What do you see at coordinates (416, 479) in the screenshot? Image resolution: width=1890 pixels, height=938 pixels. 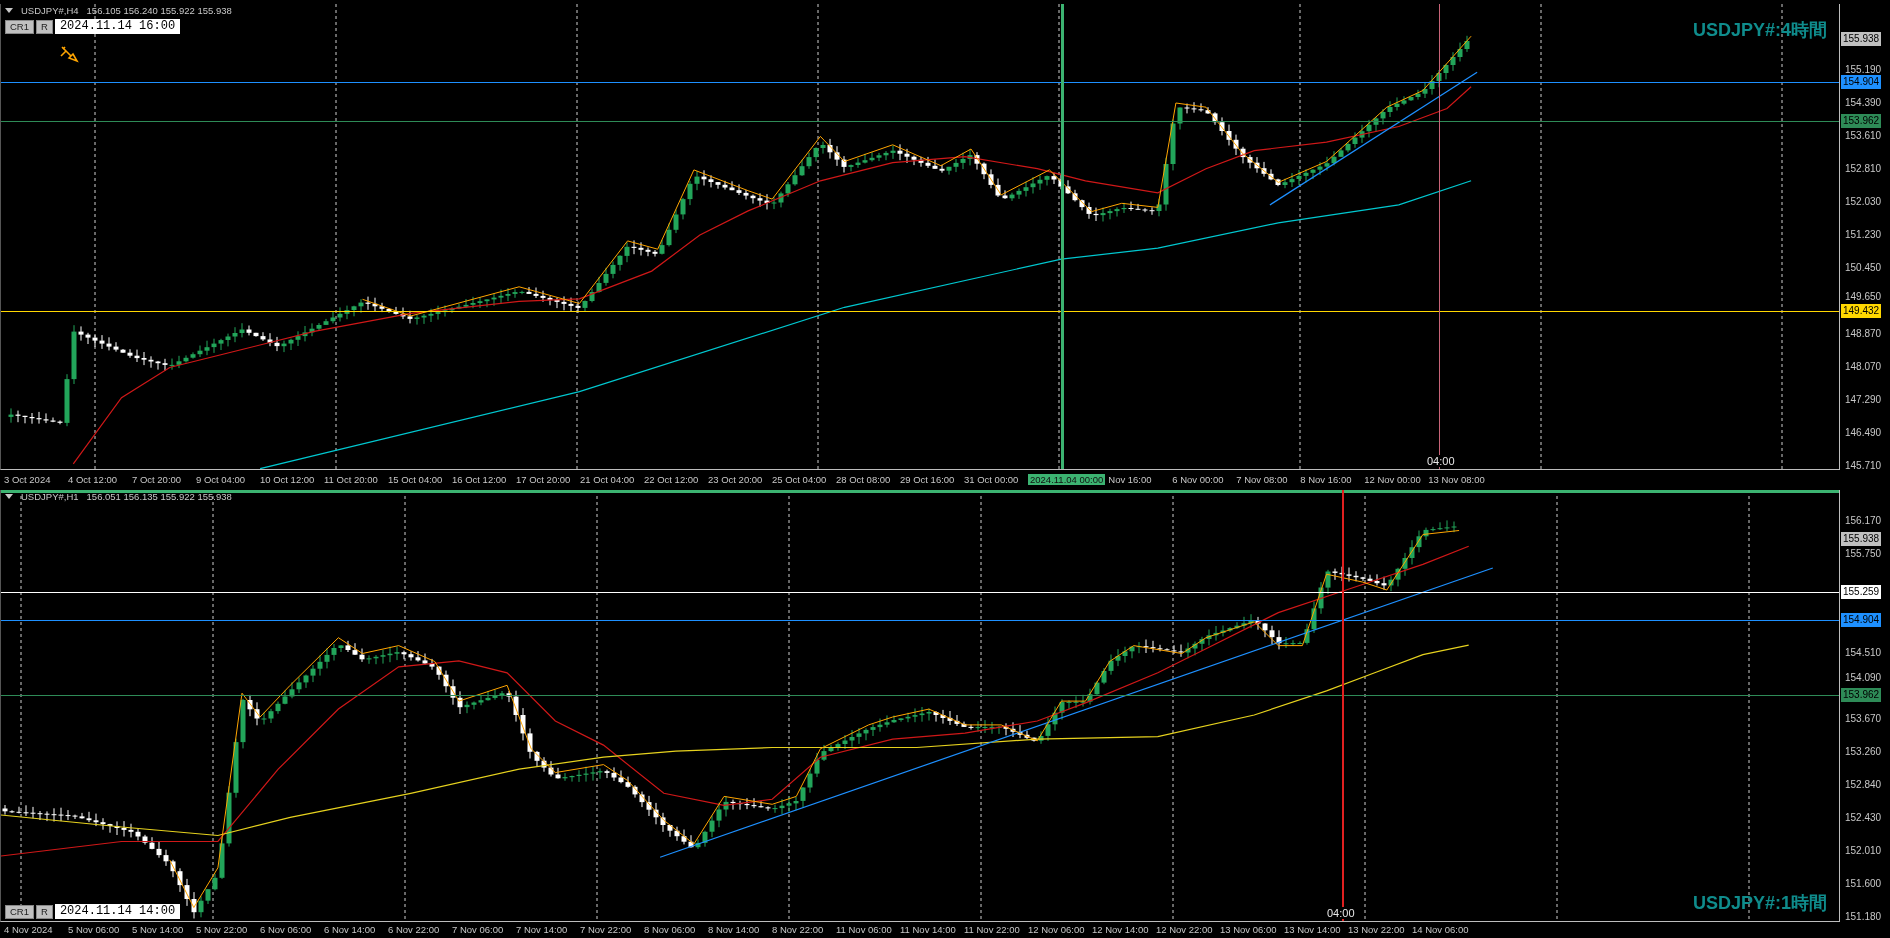 I see `time-label: 15 Oct 04:00` at bounding box center [416, 479].